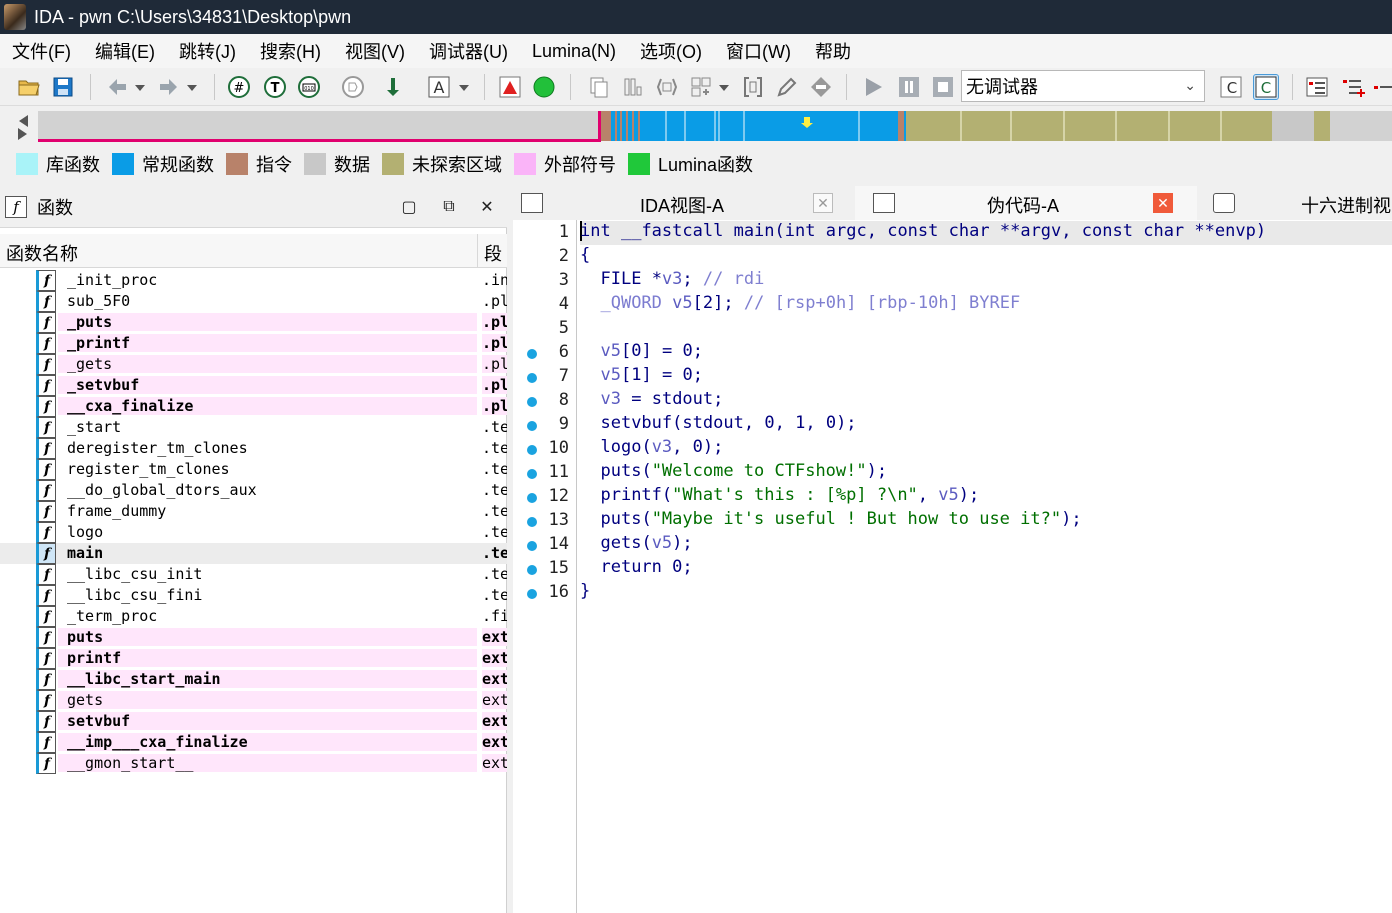 Image resolution: width=1392 pixels, height=913 pixels. Describe the element at coordinates (1317, 87) in the screenshot. I see `list-icon` at that location.